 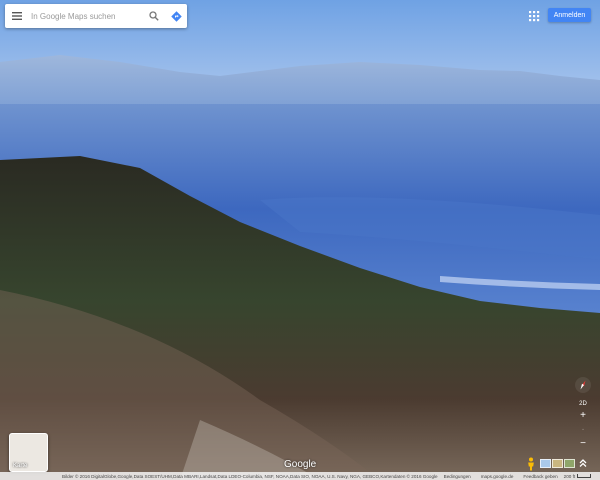 I want to click on sign-in-button: Anmelden, so click(x=569, y=15).